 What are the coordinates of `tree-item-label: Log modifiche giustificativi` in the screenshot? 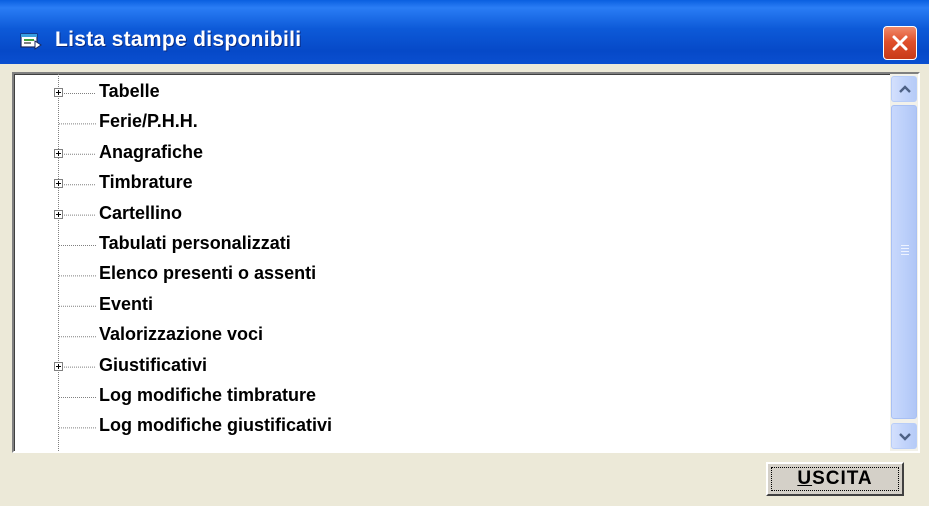 It's located at (215, 425).